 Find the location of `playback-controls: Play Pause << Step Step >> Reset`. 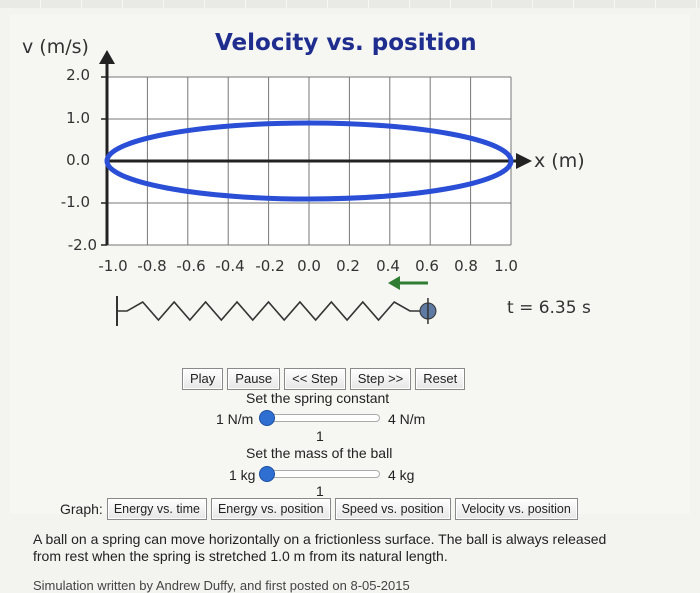

playback-controls: Play Pause << Step Step >> Reset is located at coordinates (324, 379).